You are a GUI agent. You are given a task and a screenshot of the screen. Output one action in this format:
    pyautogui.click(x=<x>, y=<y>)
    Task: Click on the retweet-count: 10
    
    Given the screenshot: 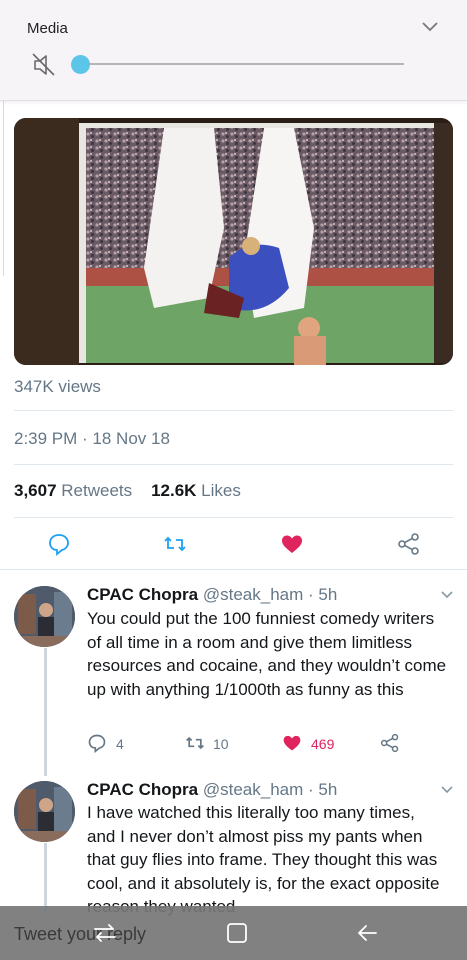 What is the action you would take?
    pyautogui.click(x=221, y=744)
    